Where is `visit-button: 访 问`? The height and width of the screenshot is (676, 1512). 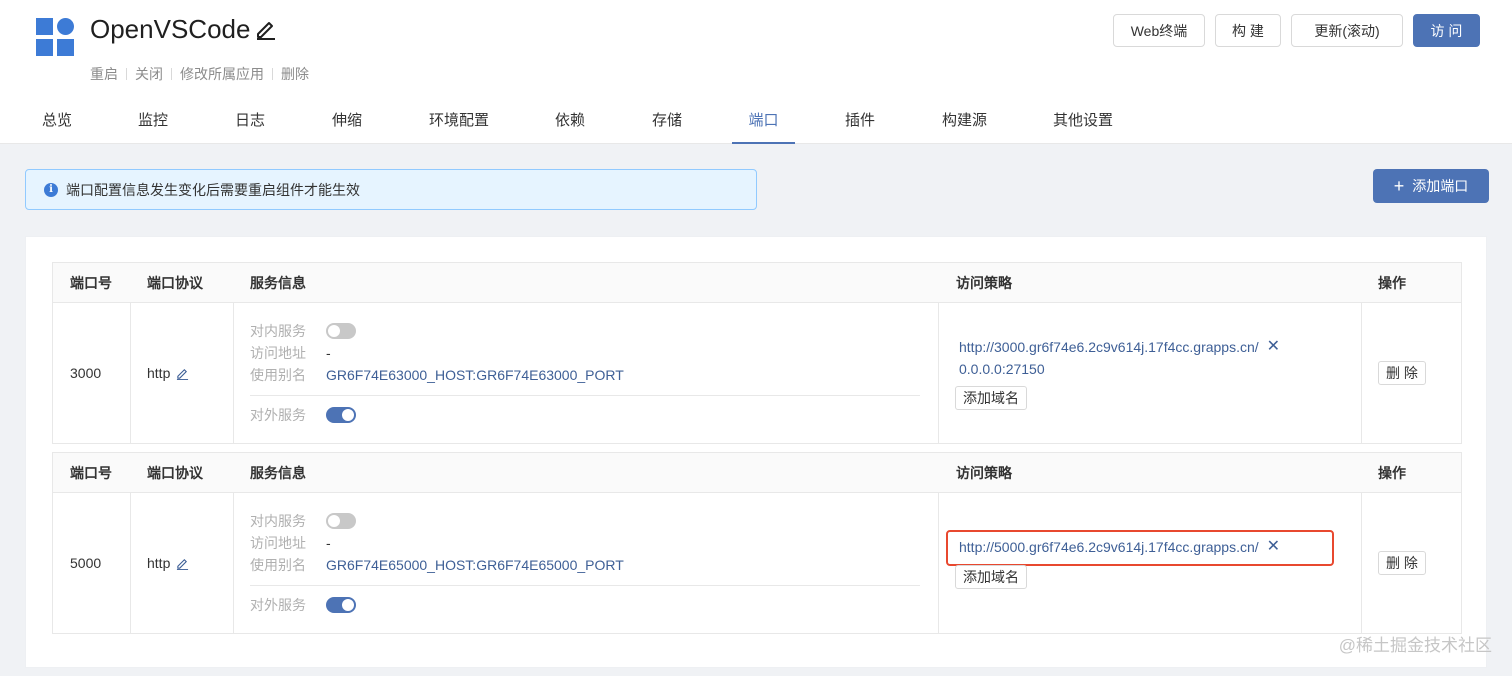 visit-button: 访 问 is located at coordinates (1446, 30).